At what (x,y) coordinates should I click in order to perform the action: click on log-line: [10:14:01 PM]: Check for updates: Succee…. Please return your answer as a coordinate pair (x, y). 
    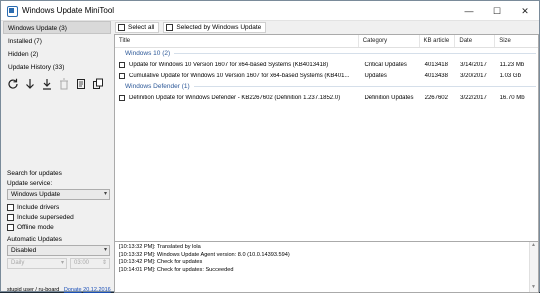
    Looking at the image, I should click on (176, 269).